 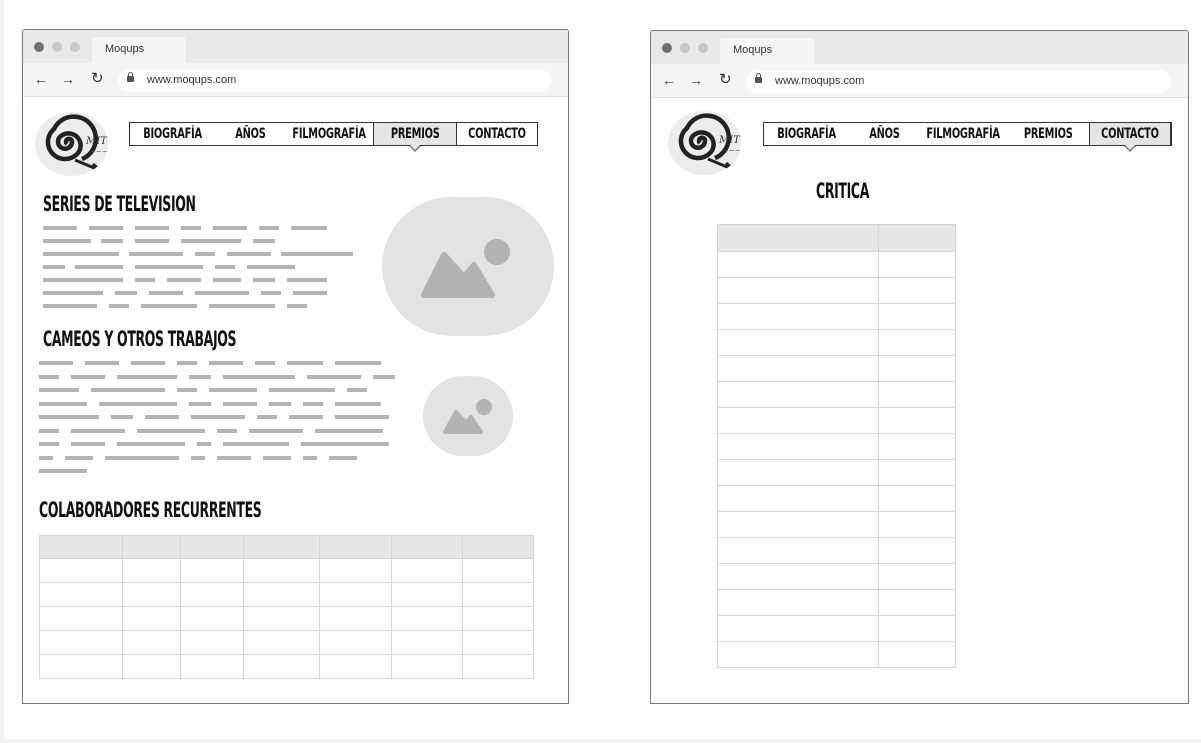 What do you see at coordinates (468, 416) in the screenshot?
I see `image-placeholder-cameos` at bounding box center [468, 416].